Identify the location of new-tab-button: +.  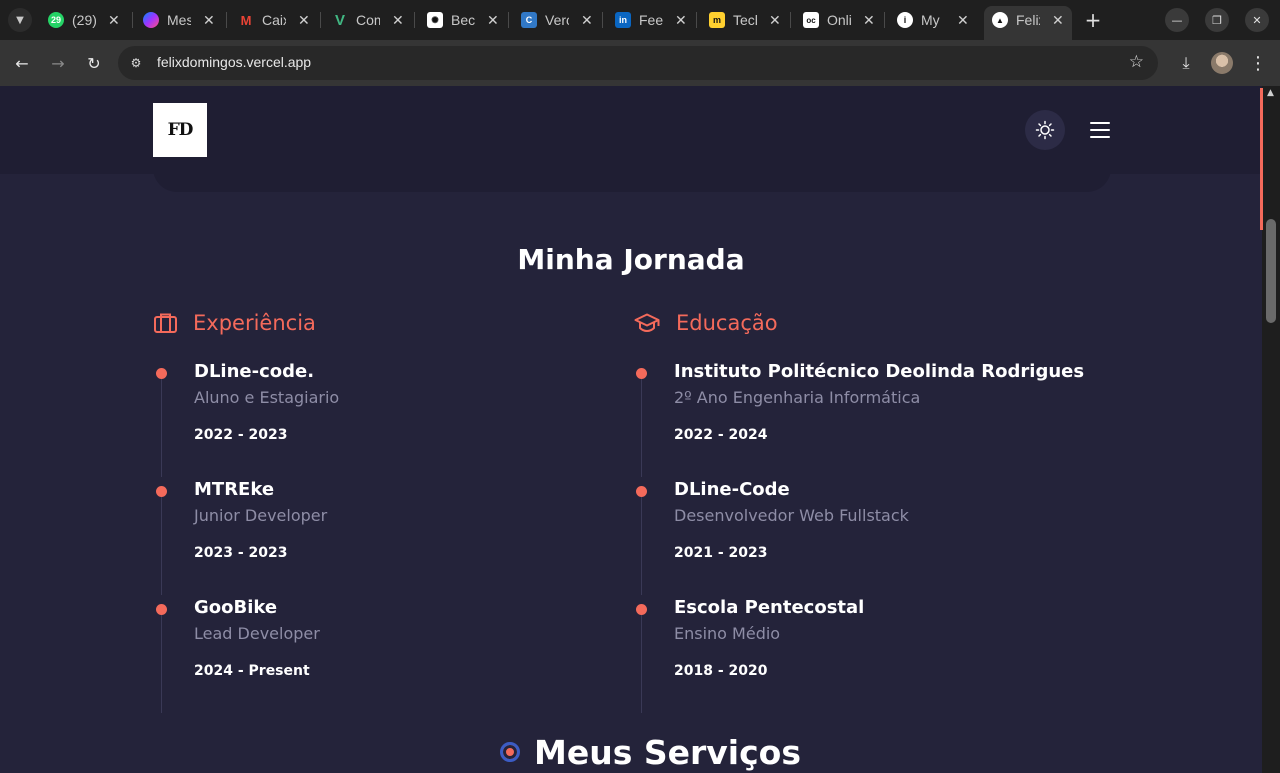
(1093, 20).